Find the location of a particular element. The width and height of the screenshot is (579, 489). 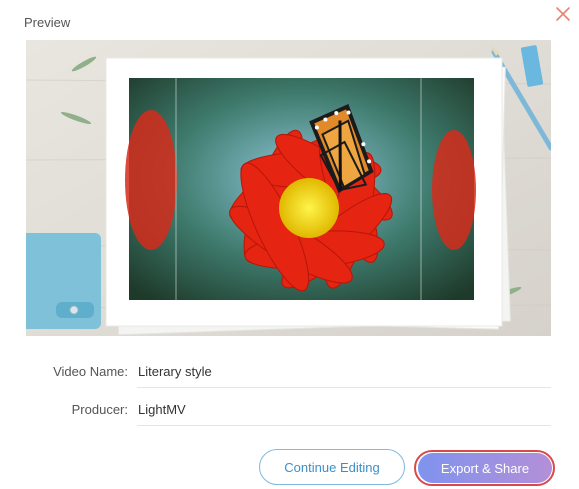

video-name-underline is located at coordinates (344, 387).